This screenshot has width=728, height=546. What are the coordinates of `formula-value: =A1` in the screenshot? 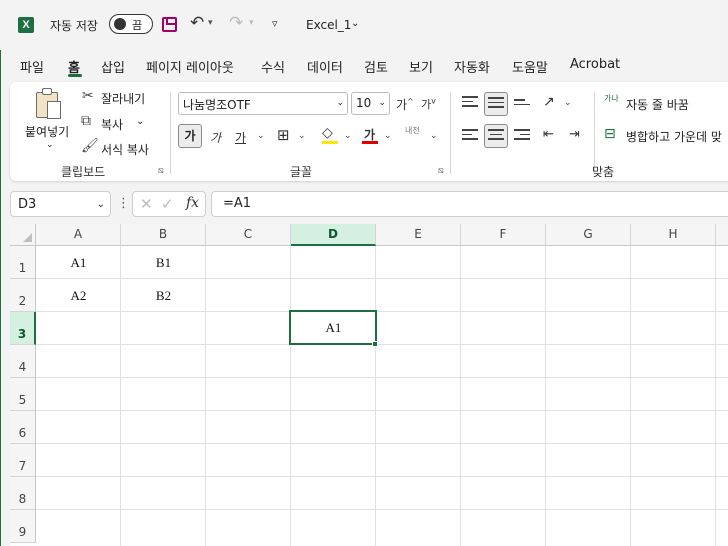 It's located at (237, 203).